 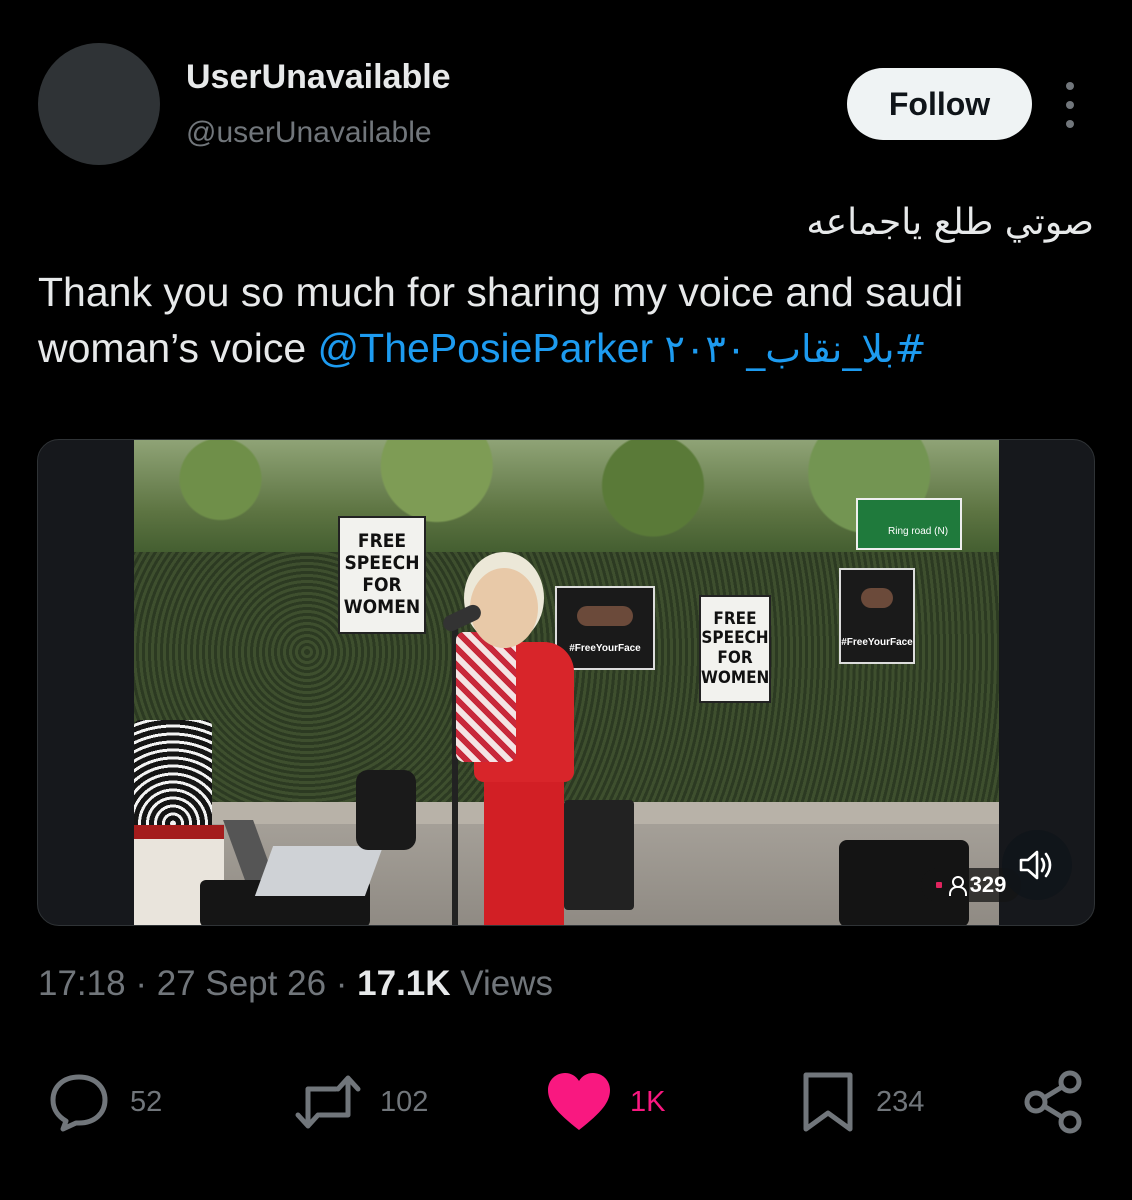 I want to click on share-button, so click(x=1054, y=1102).